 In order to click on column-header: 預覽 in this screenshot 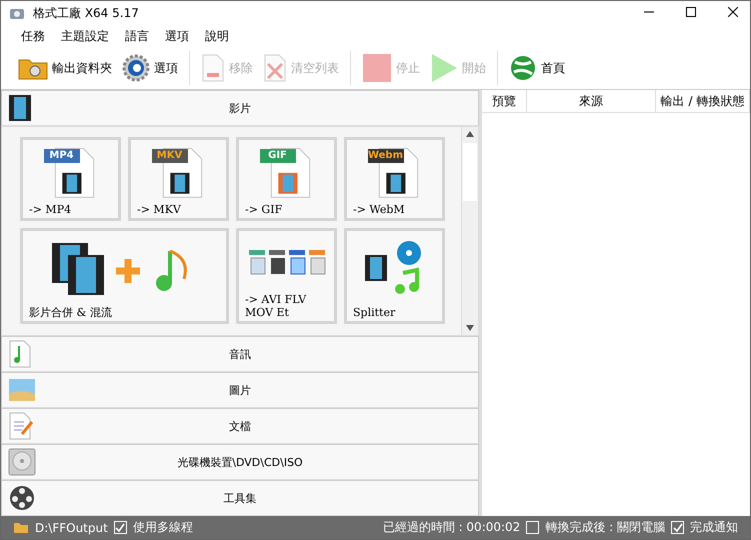, I will do `click(504, 101)`.